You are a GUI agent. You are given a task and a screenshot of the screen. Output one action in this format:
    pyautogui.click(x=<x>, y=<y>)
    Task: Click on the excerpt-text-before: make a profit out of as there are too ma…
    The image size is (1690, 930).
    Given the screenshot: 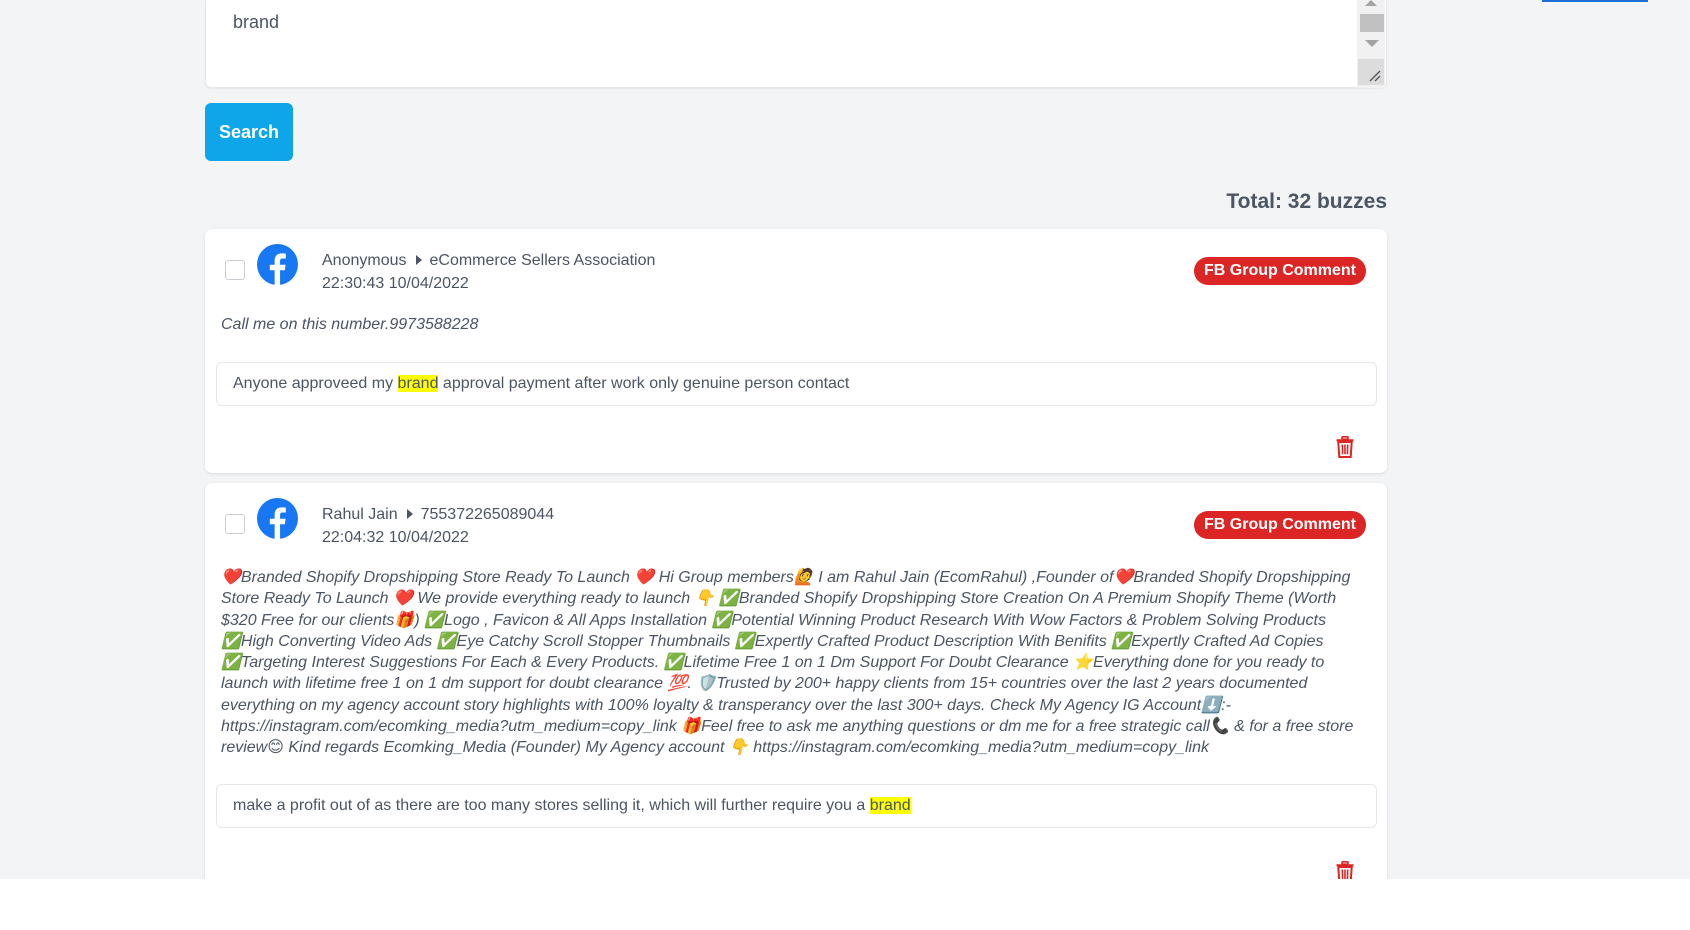 What is the action you would take?
    pyautogui.click(x=551, y=805)
    